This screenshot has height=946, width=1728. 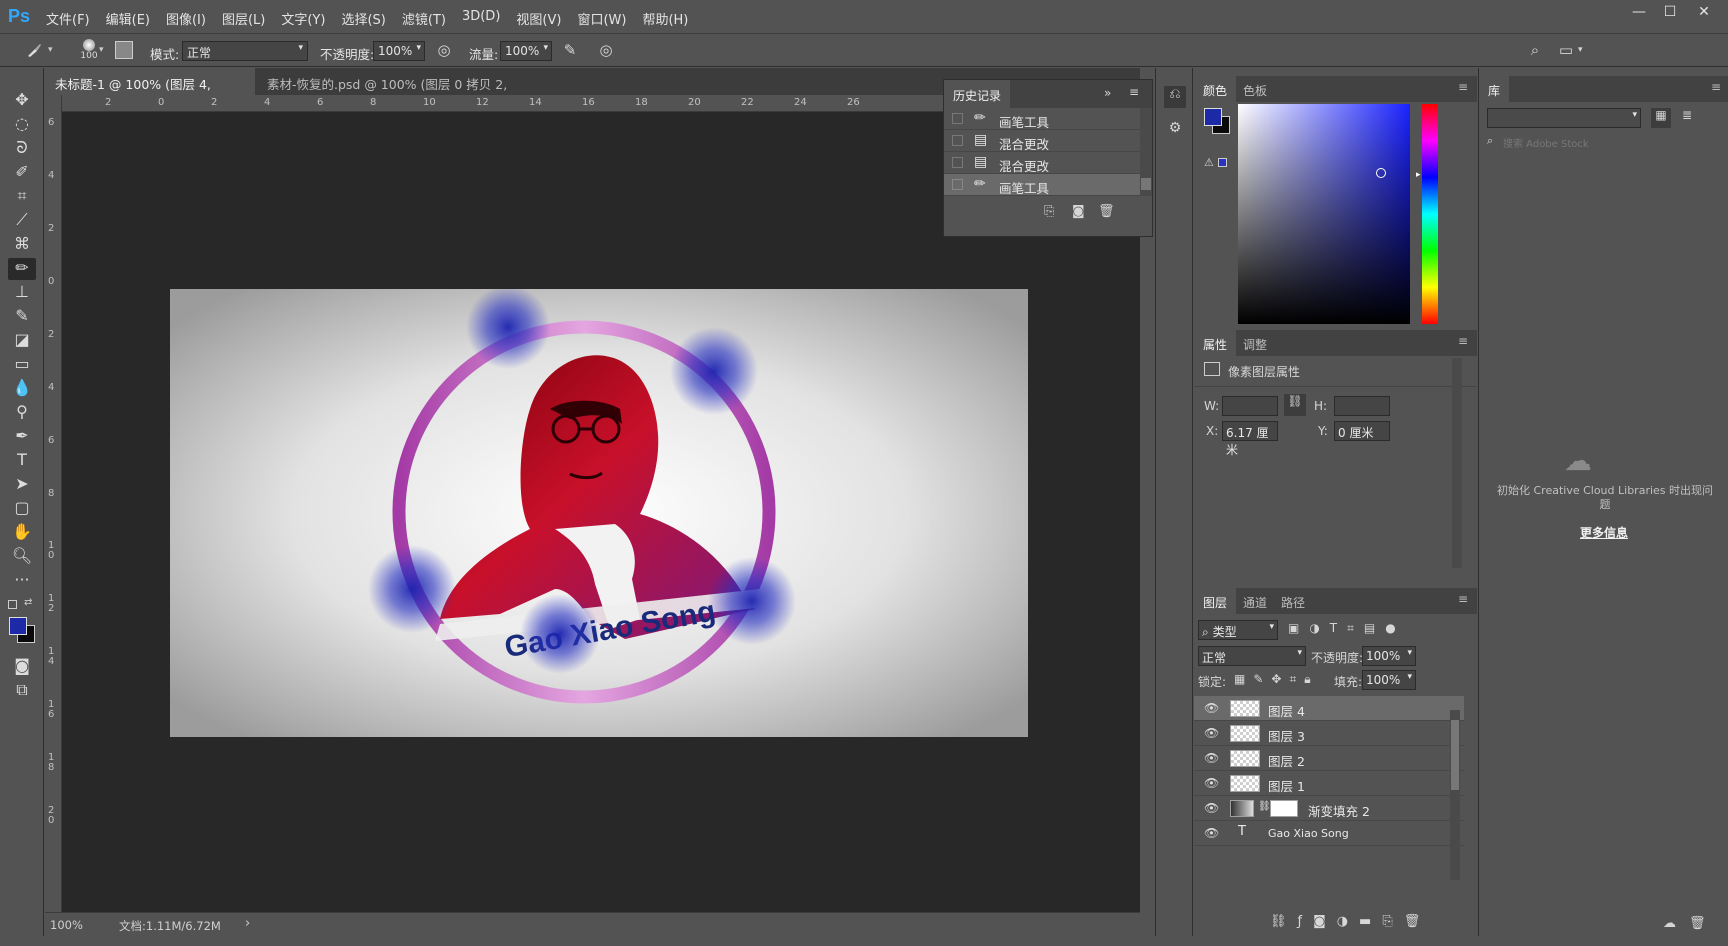 I want to click on eyedropper-tool-icon: ⟋, so click(x=22, y=221).